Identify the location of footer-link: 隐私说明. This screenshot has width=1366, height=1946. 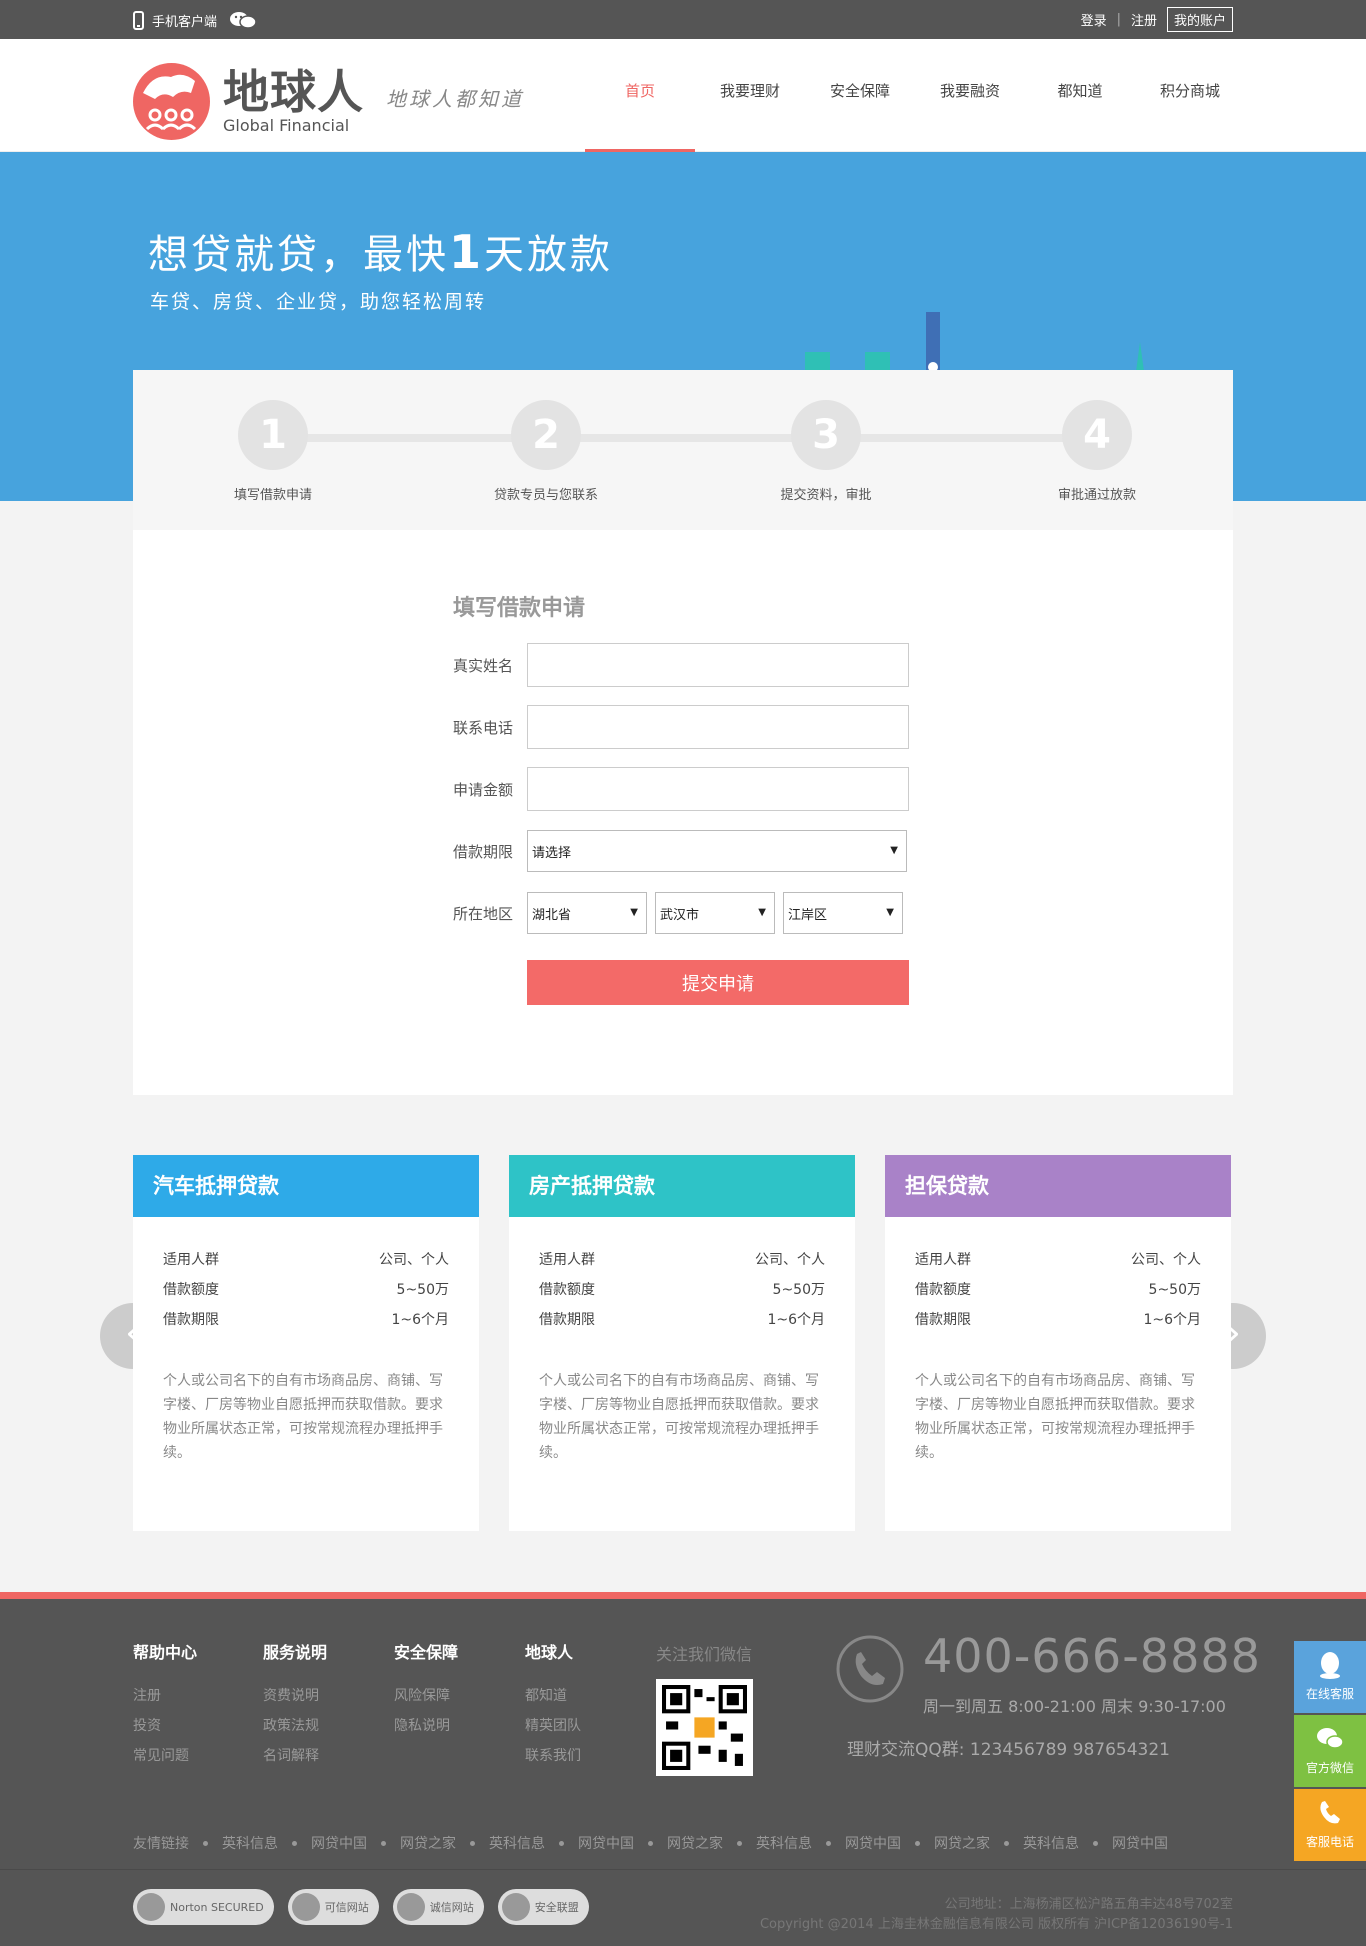
(426, 1726).